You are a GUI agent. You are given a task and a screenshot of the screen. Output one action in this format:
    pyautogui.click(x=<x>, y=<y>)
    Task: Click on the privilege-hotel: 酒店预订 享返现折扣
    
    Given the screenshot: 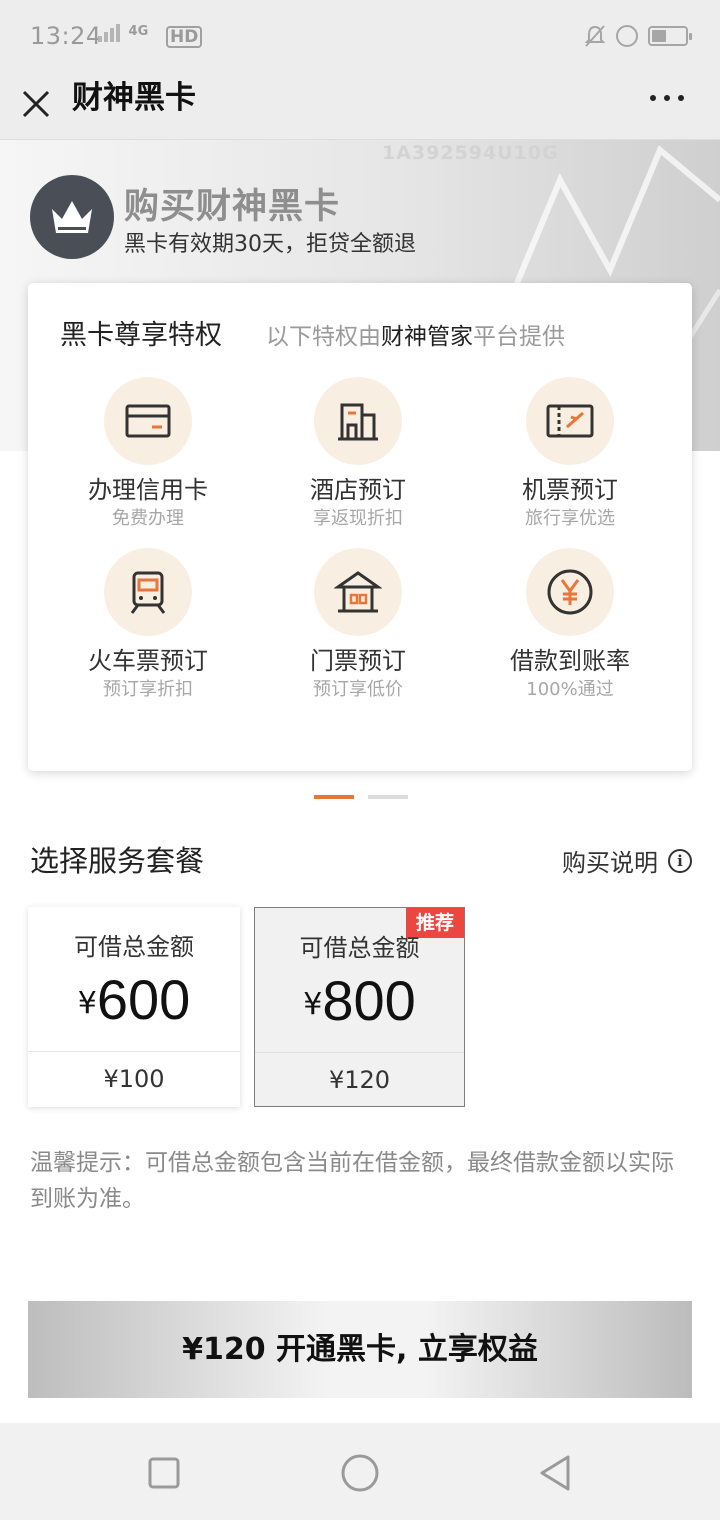 What is the action you would take?
    pyautogui.click(x=358, y=454)
    